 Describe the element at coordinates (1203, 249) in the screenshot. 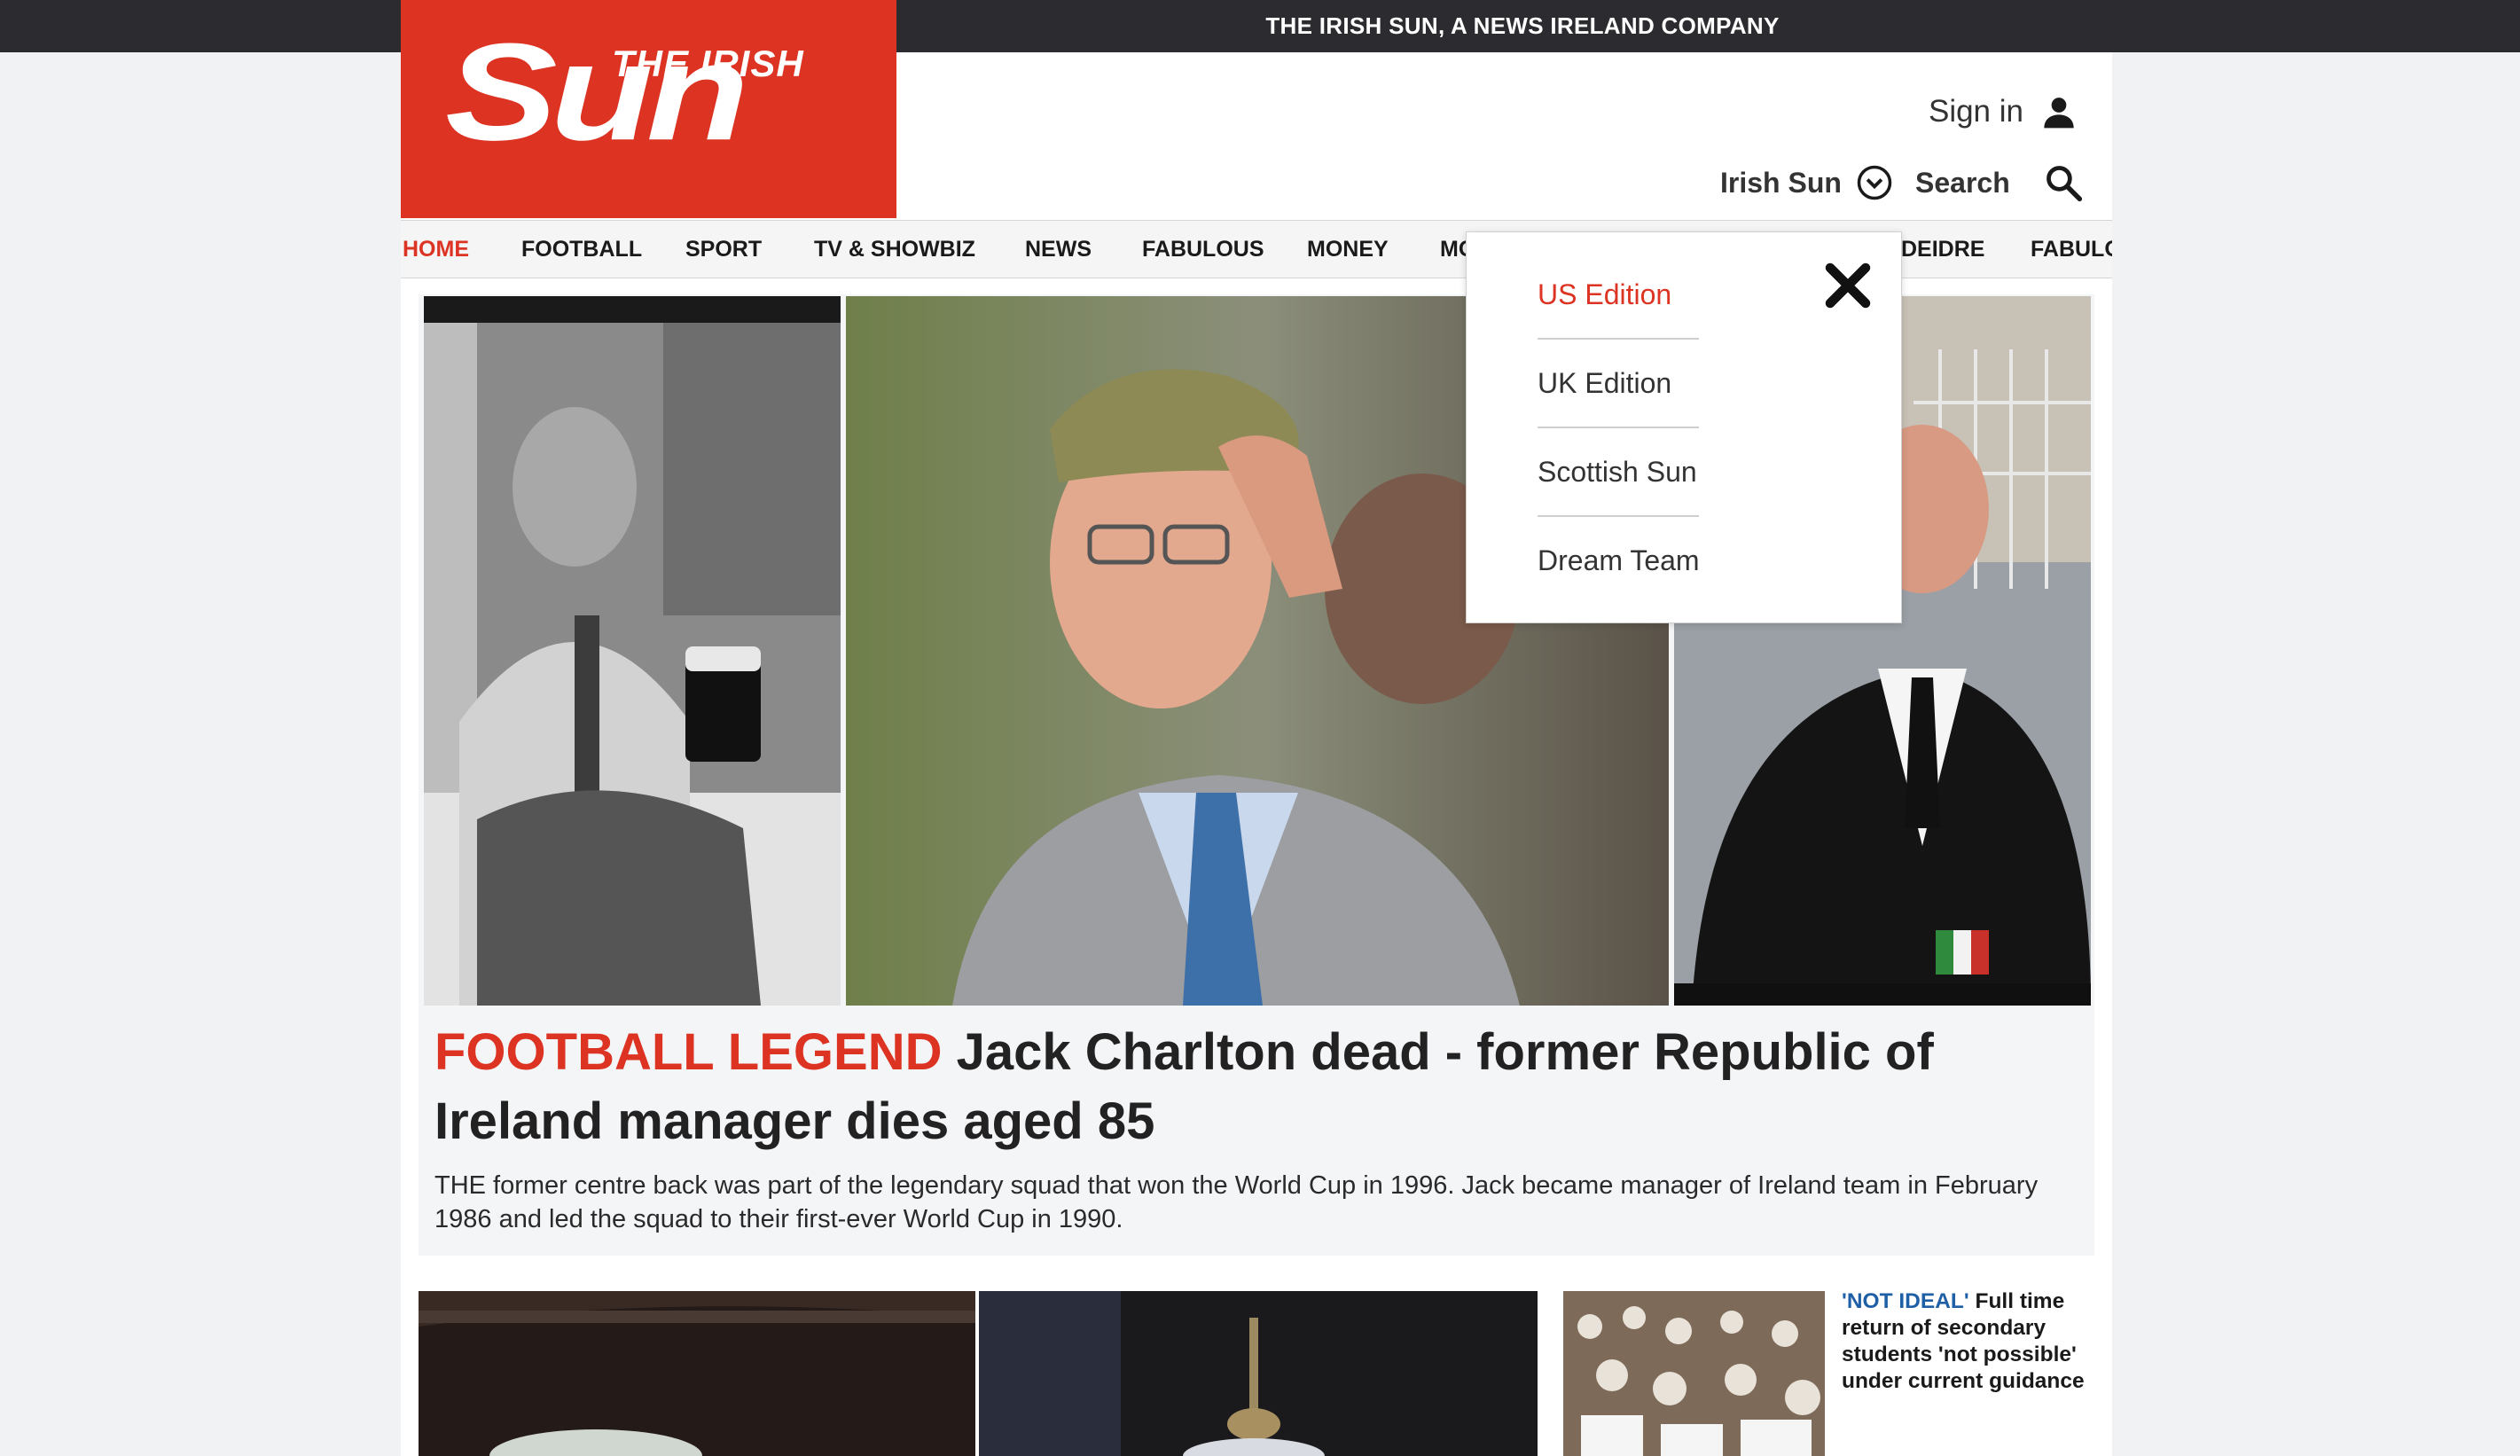

I see `nav-item-fabulous: FABULOUS` at that location.